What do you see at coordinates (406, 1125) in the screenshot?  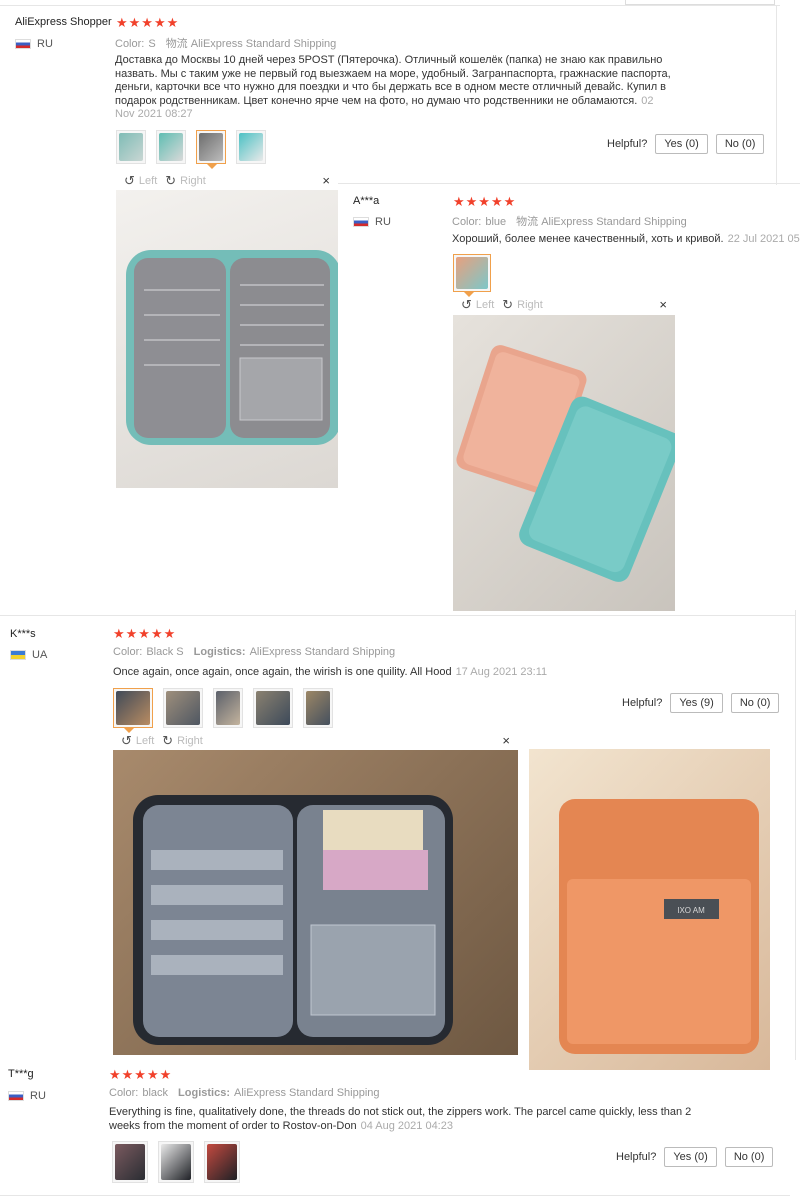 I see `review-date: 04 Aug 2021 04:23` at bounding box center [406, 1125].